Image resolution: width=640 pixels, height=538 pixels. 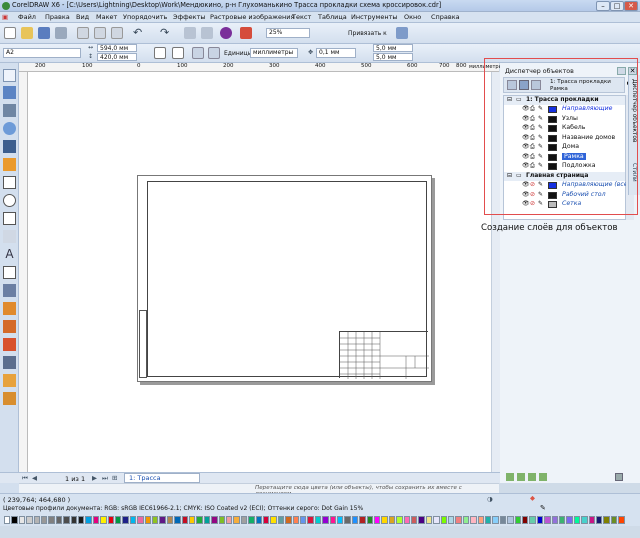 I want to click on outline-pen-tool-icon, so click(x=9, y=362).